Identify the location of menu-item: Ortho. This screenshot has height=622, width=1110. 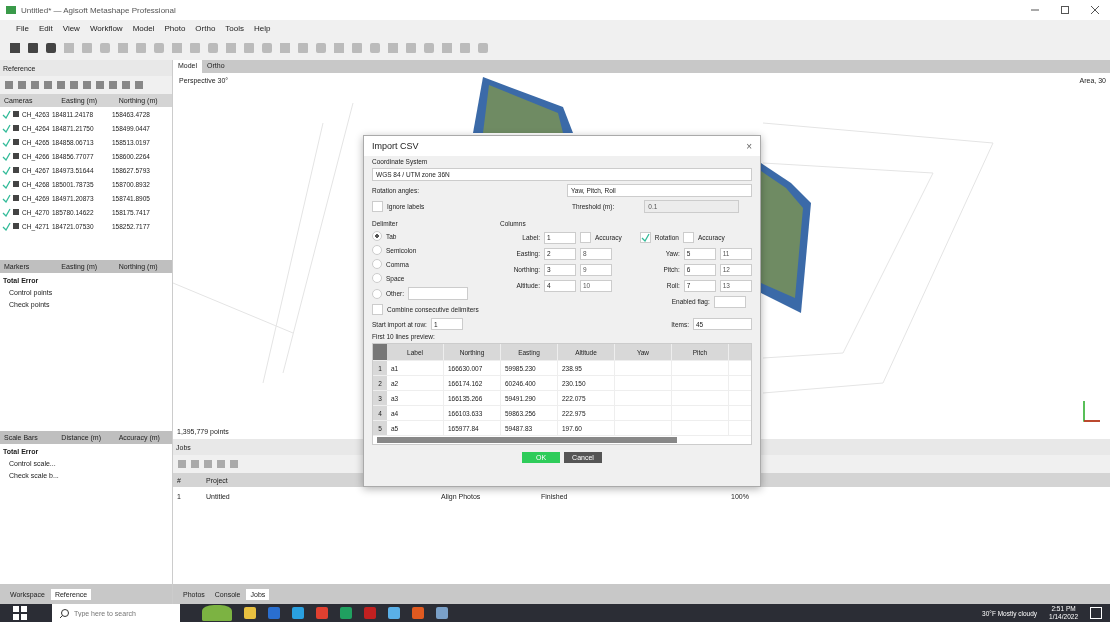
(205, 28).